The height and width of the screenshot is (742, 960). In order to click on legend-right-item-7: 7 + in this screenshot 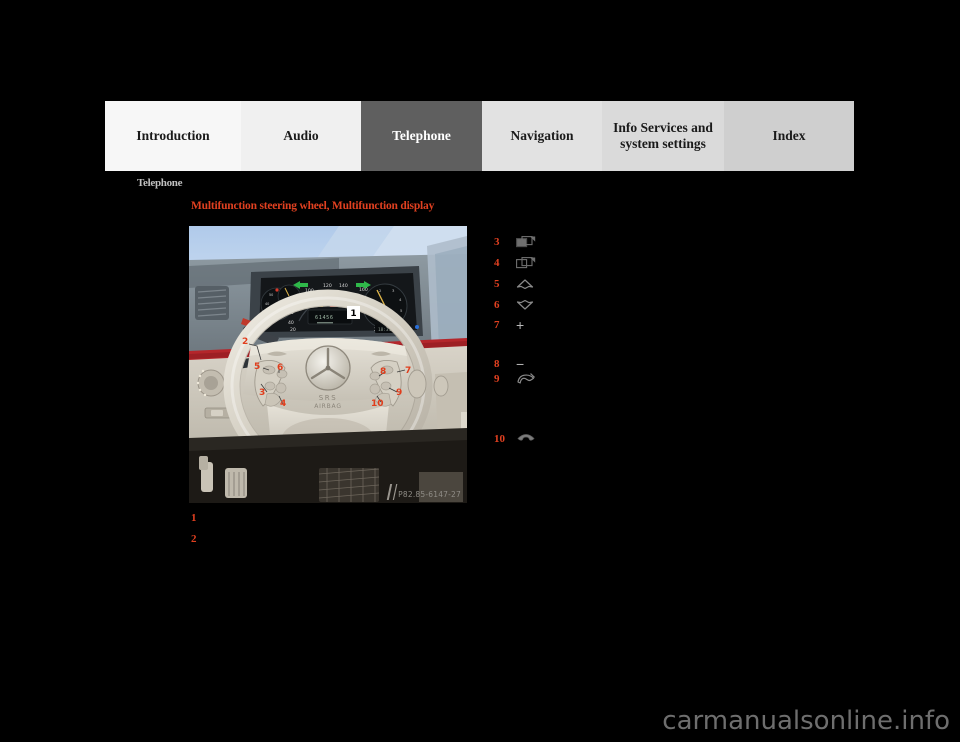, I will do `click(518, 325)`.